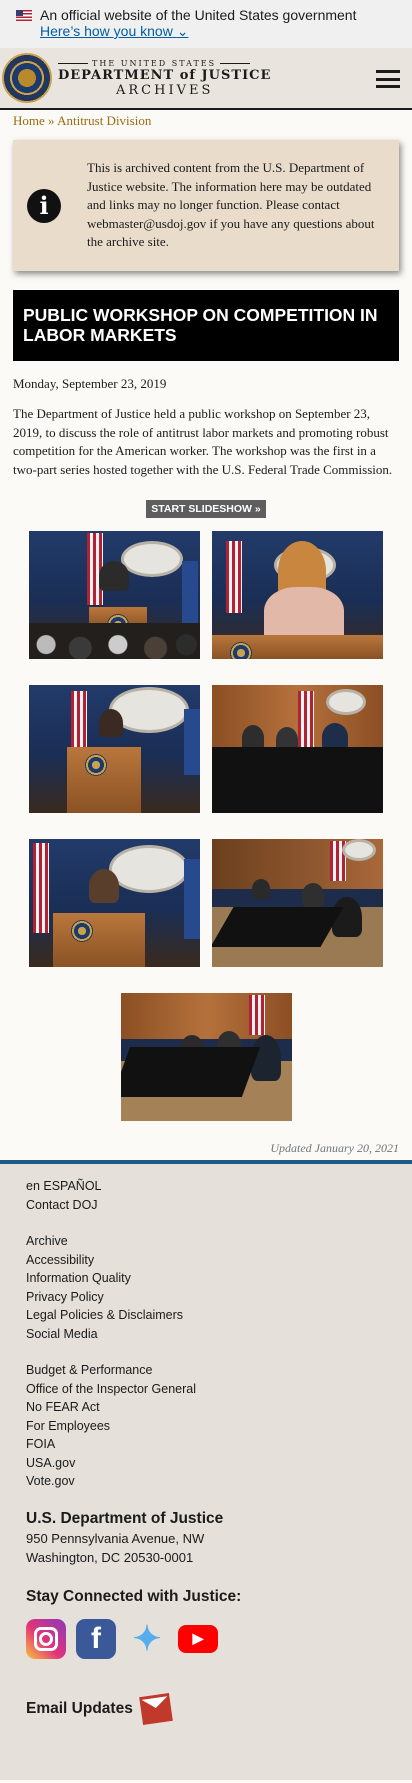  Describe the element at coordinates (198, 1638) in the screenshot. I see `youtube-icon: ▶` at that location.